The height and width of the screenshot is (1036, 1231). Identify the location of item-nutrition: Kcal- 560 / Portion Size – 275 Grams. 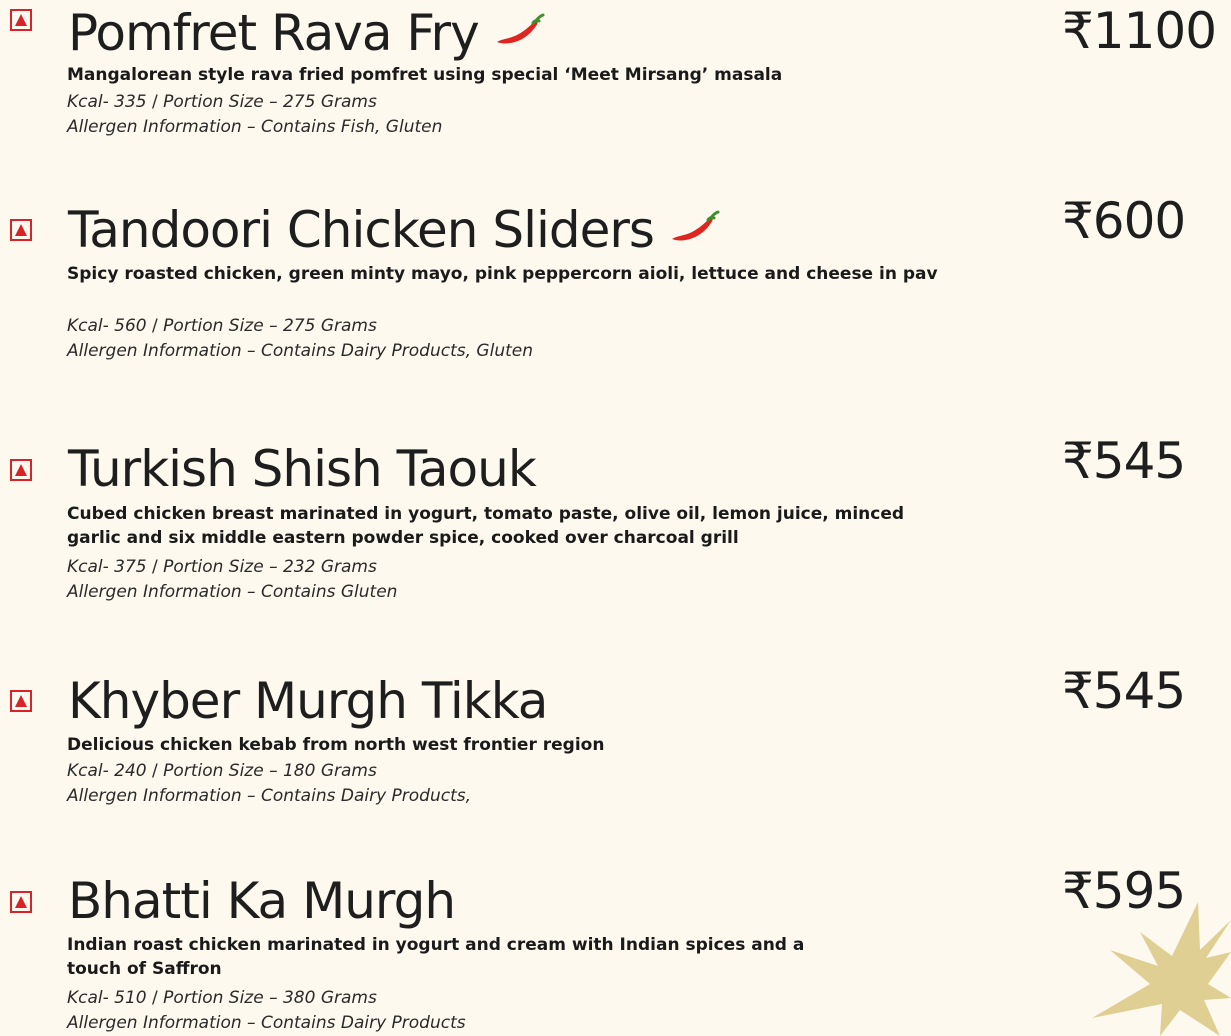
(222, 326).